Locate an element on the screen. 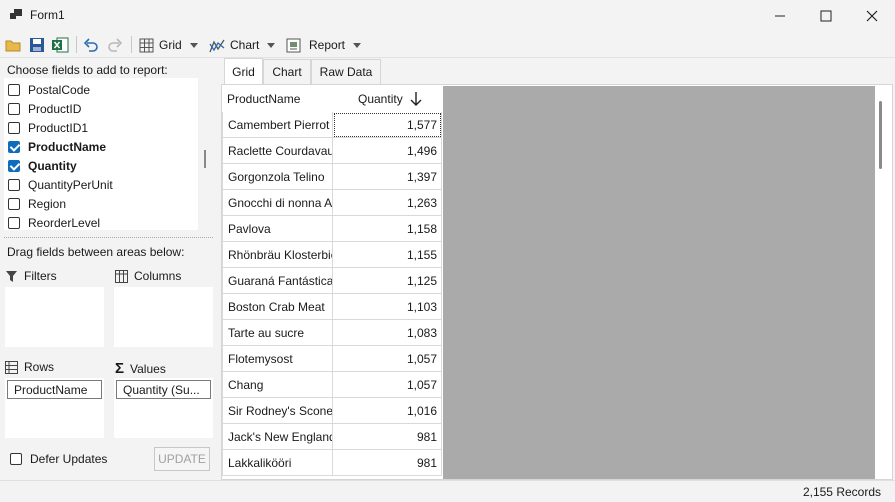 This screenshot has height=502, width=895. cell-productname: Rhönbräu Klosterbier is located at coordinates (277, 255).